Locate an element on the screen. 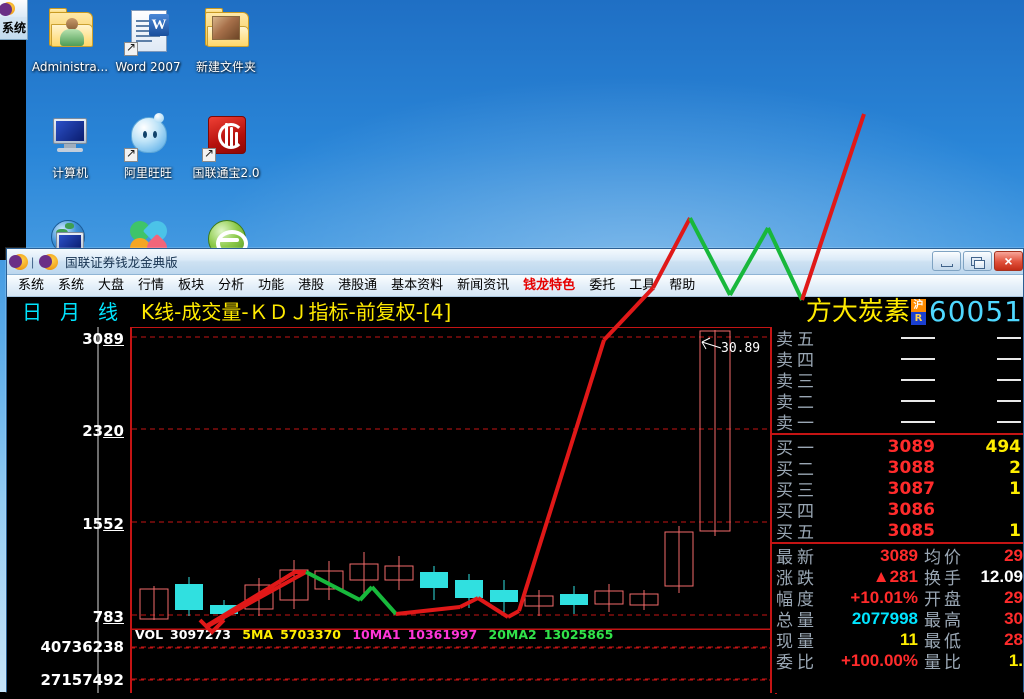 The height and width of the screenshot is (699, 1024). menu-item-dapan: 大盘 is located at coordinates (111, 286).